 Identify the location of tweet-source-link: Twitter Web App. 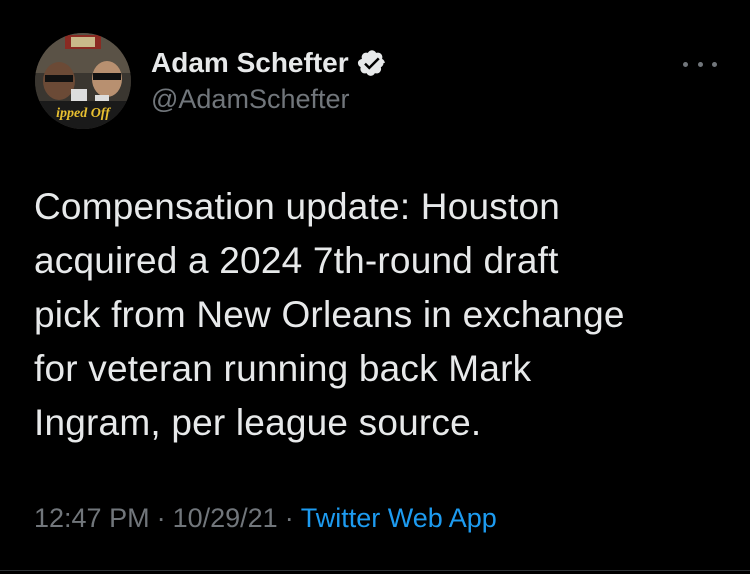
(399, 518).